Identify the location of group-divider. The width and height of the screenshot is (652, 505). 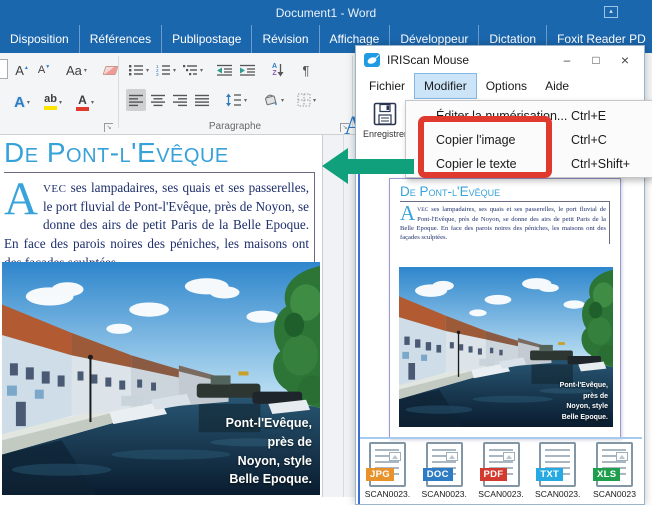
(118, 92).